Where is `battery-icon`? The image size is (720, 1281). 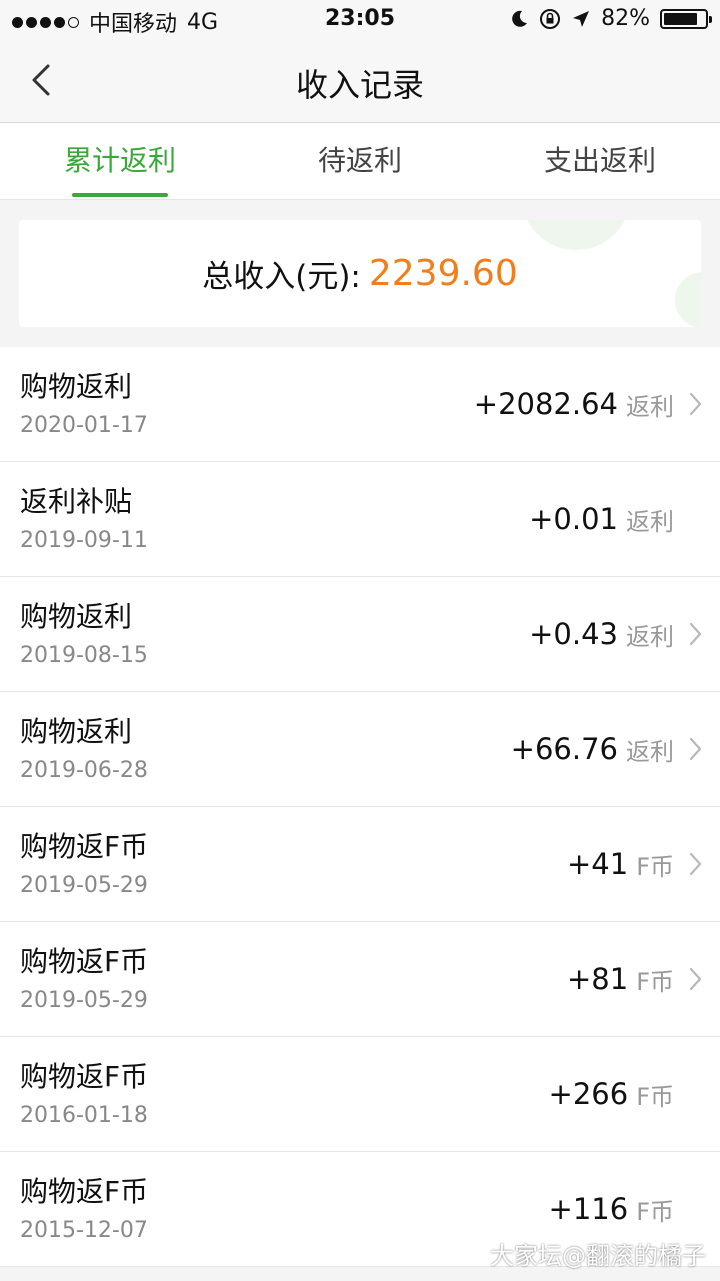
battery-icon is located at coordinates (686, 18).